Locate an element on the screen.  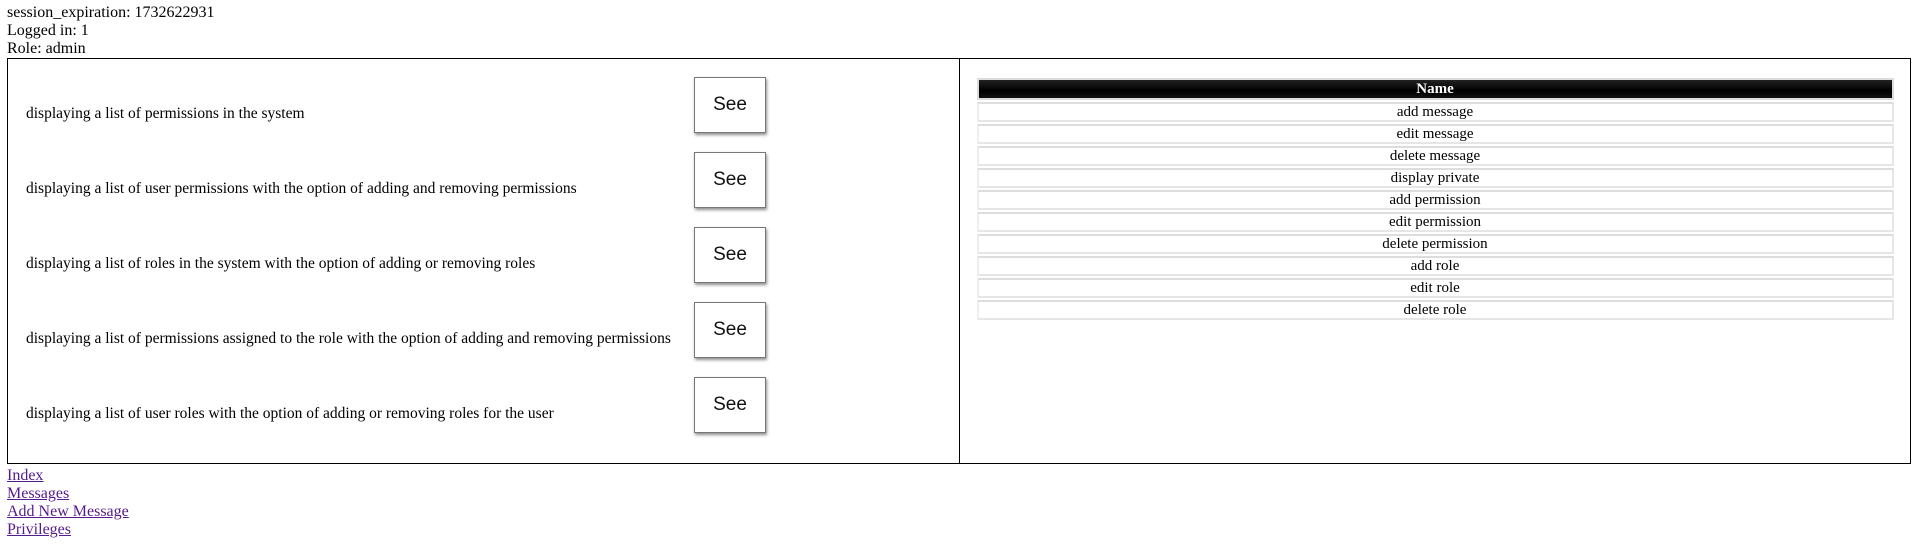
table-cell: add message is located at coordinates (1435, 112).